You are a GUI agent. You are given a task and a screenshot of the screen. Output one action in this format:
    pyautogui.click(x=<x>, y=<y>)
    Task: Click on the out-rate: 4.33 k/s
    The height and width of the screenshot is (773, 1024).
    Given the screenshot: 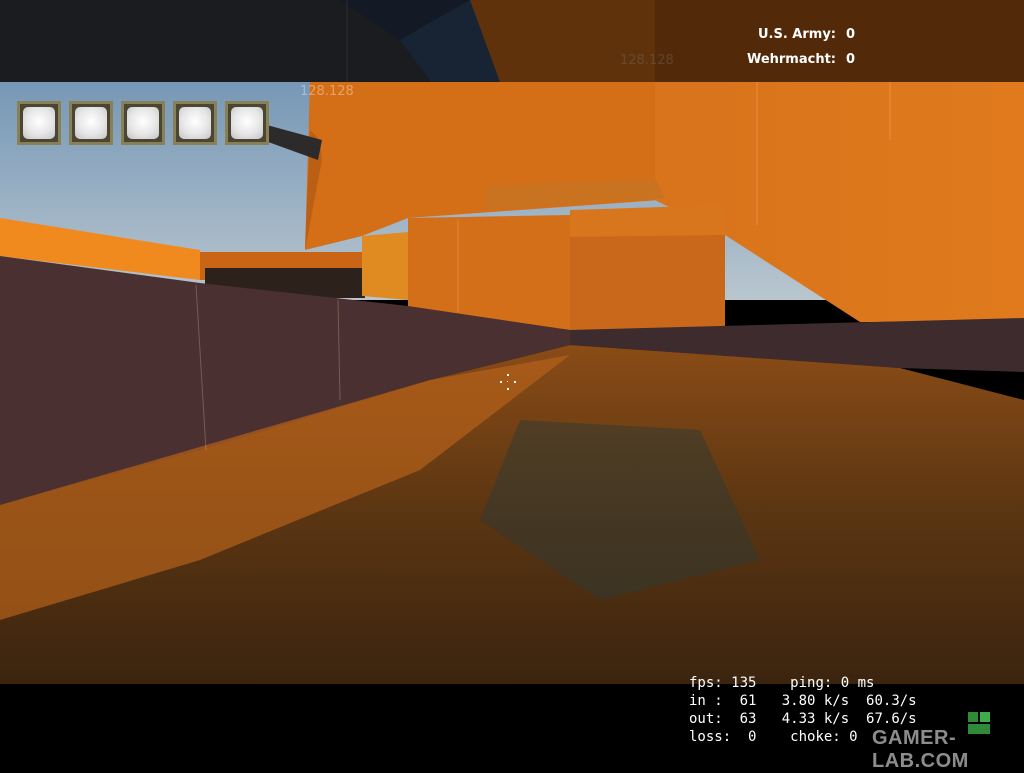 What is the action you would take?
    pyautogui.click(x=815, y=719)
    